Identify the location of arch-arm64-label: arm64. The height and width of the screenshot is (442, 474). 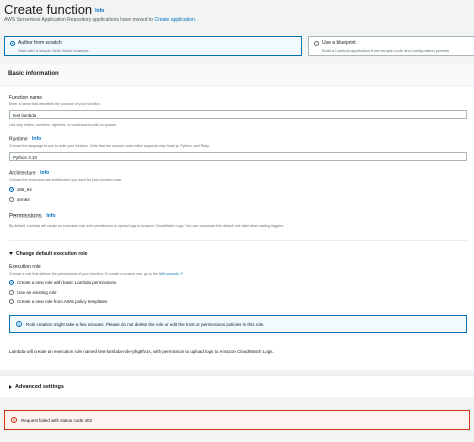
(23, 199).